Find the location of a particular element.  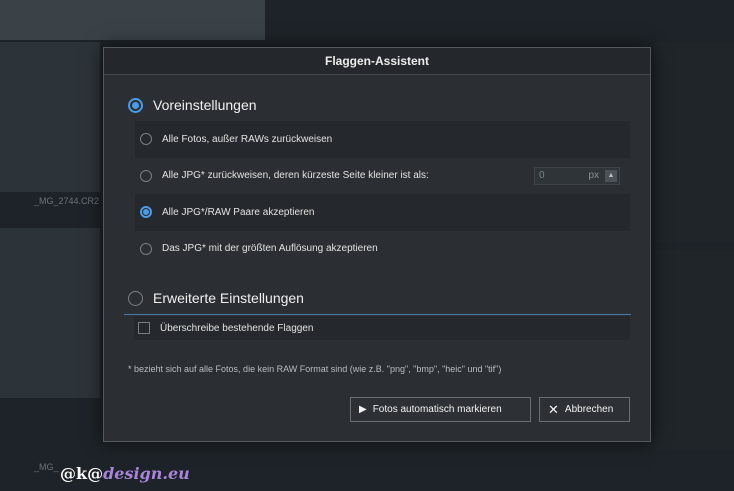

presets-label: Voreinstellungen is located at coordinates (205, 105).